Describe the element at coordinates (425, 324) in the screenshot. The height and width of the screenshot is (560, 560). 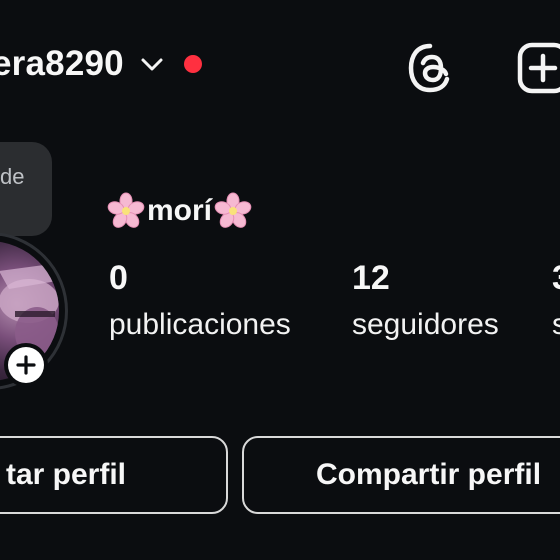
I see `stat-label: seguidores` at that location.